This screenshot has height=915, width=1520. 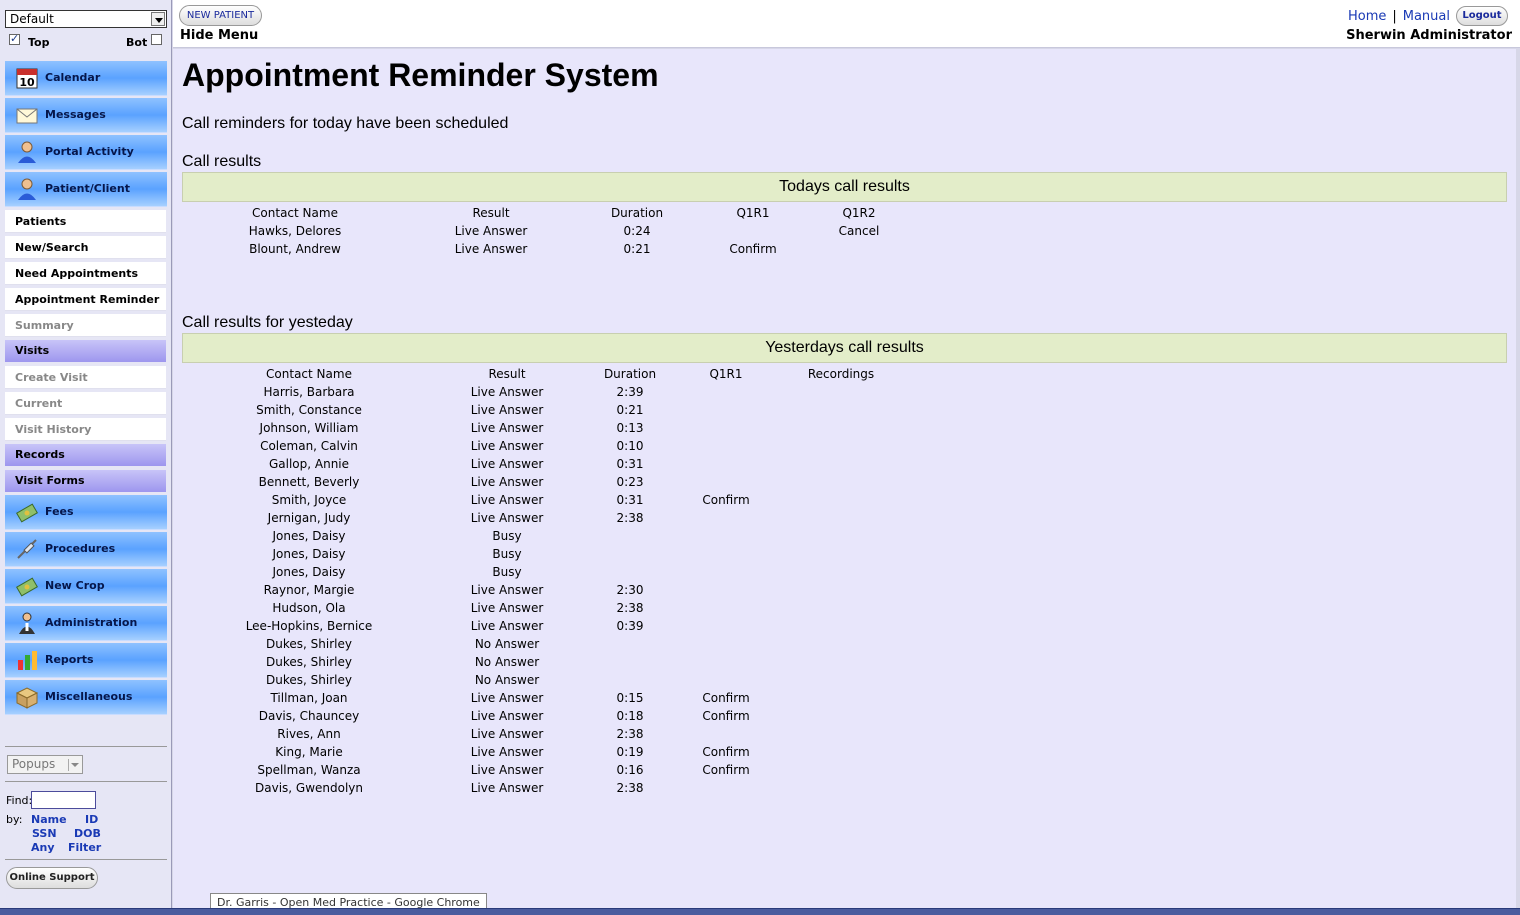 I want to click on nav-patient-client-label: Patient/Client, so click(x=87, y=188).